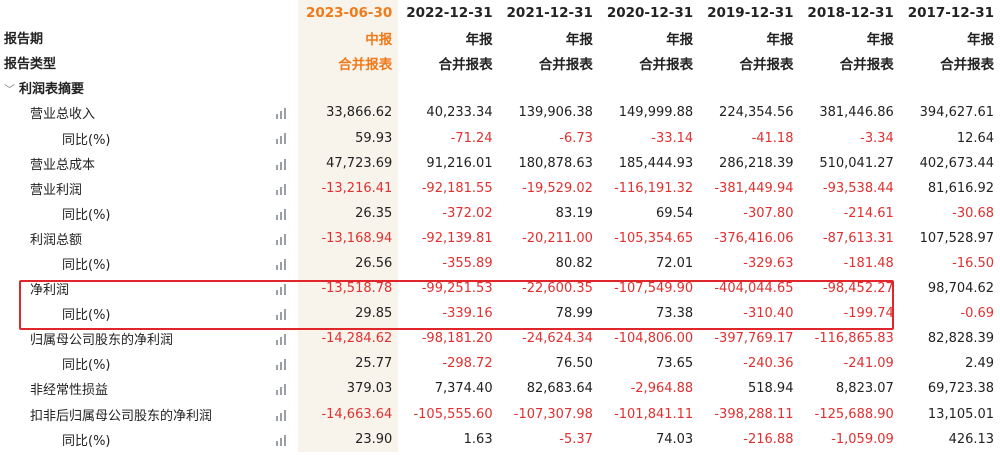  I want to click on value-cell: 379.03, so click(348, 389).